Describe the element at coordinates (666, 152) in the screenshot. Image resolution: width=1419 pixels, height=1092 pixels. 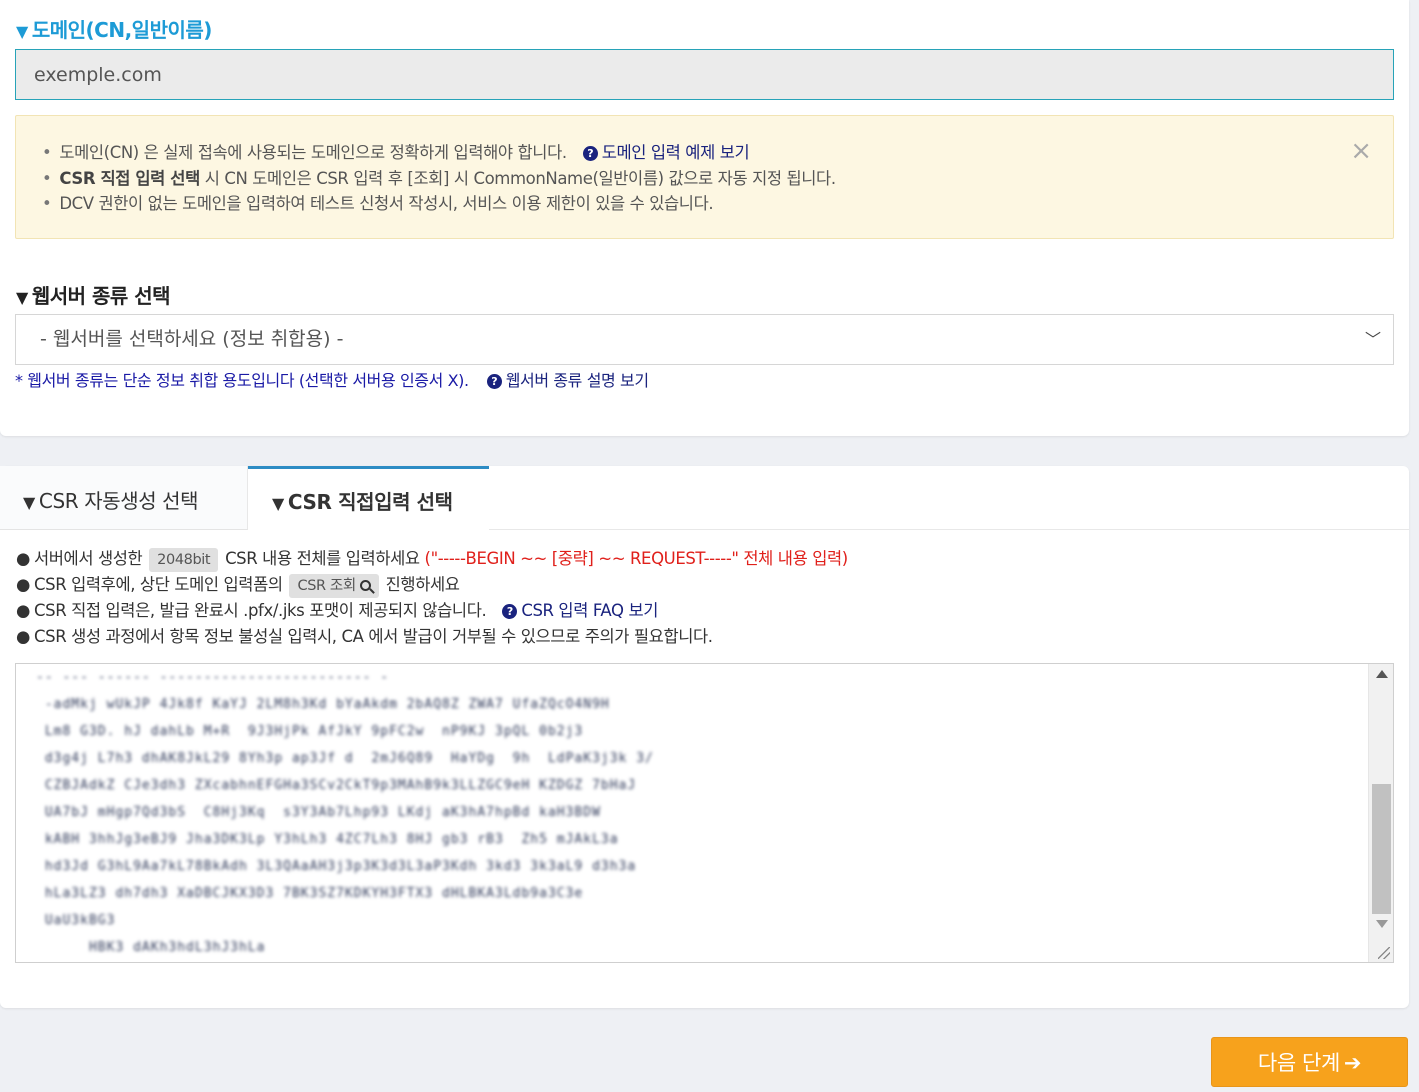
I see `domain-example-link: ? 도메인 입력 예제 보기` at that location.